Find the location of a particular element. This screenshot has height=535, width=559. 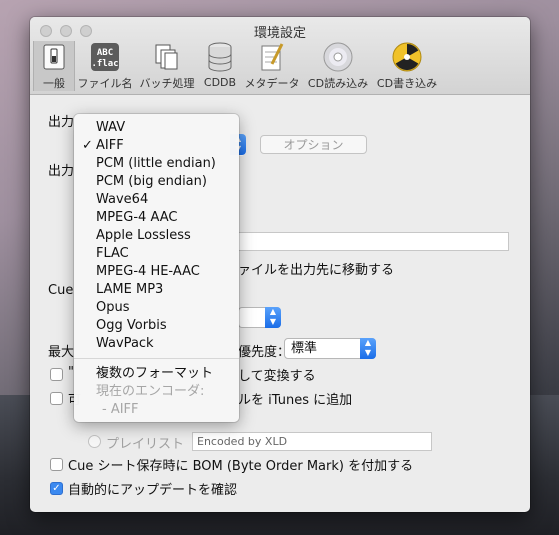

menu-item-multiple-formats: 複数のフォーマット is located at coordinates (156, 374).